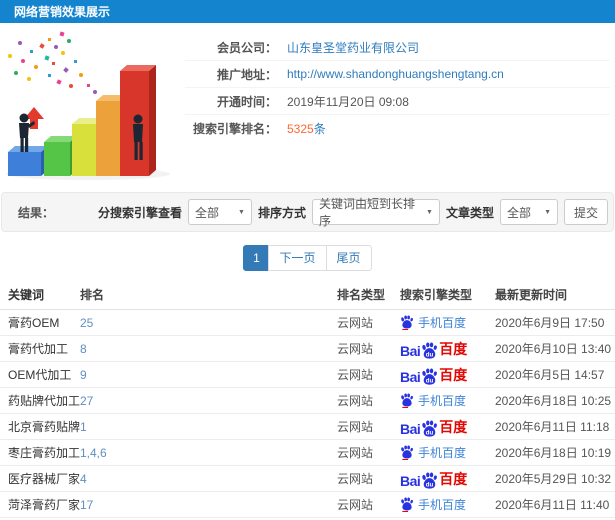  What do you see at coordinates (208, 479) in the screenshot?
I see `rank-cell: 4` at bounding box center [208, 479].